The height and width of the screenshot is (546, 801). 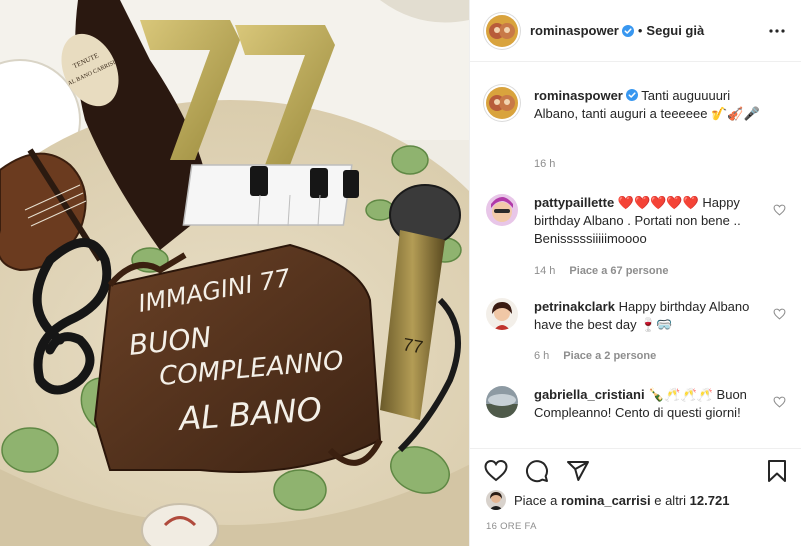 I want to click on likes-user-link: romina_carrisi, so click(x=606, y=500).